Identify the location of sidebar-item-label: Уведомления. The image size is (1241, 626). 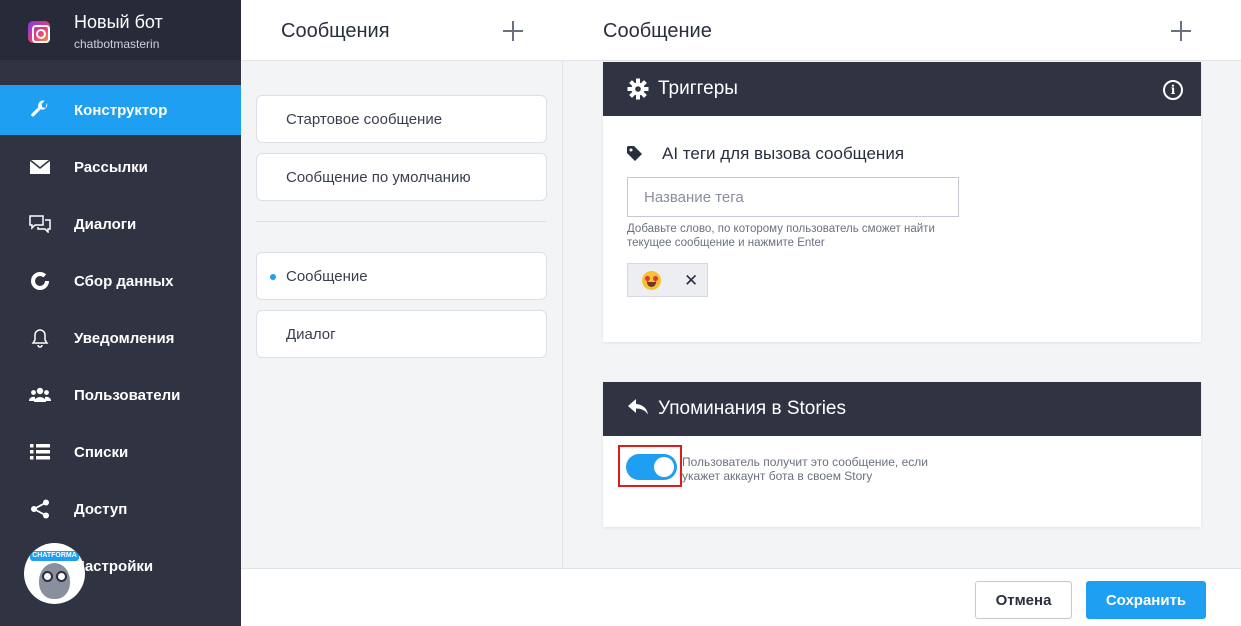
(124, 338).